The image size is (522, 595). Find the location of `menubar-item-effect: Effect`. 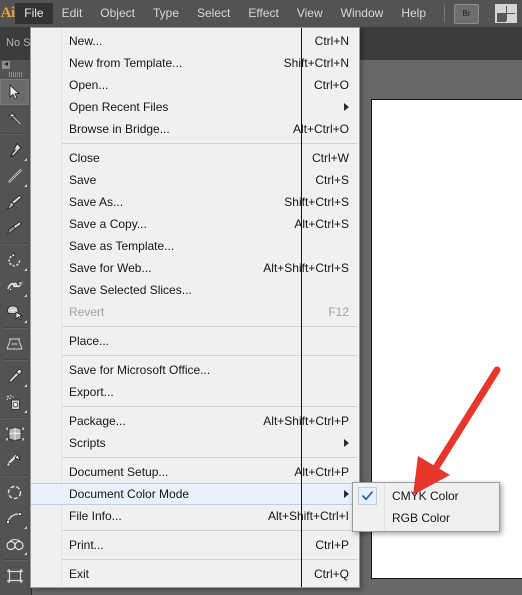

menubar-item-effect: Effect is located at coordinates (263, 13).